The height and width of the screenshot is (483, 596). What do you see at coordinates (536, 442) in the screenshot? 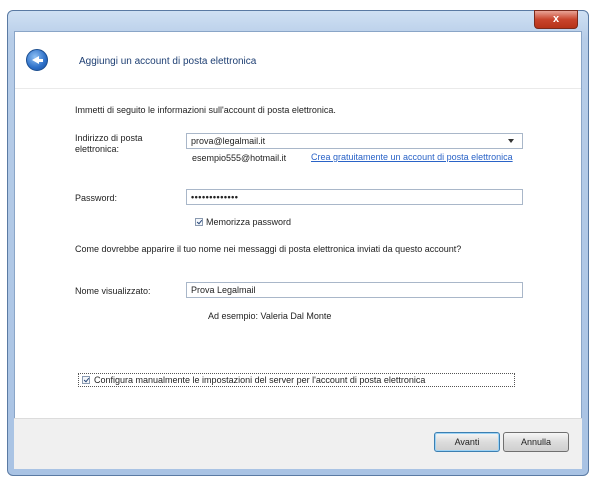
I see `cancel-button: Annulla` at bounding box center [536, 442].